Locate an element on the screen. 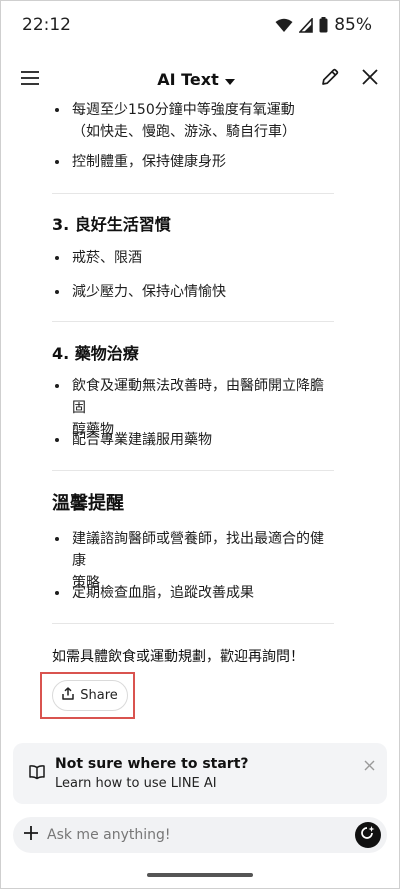 The image size is (400, 889). pencil-icon is located at coordinates (330, 79).